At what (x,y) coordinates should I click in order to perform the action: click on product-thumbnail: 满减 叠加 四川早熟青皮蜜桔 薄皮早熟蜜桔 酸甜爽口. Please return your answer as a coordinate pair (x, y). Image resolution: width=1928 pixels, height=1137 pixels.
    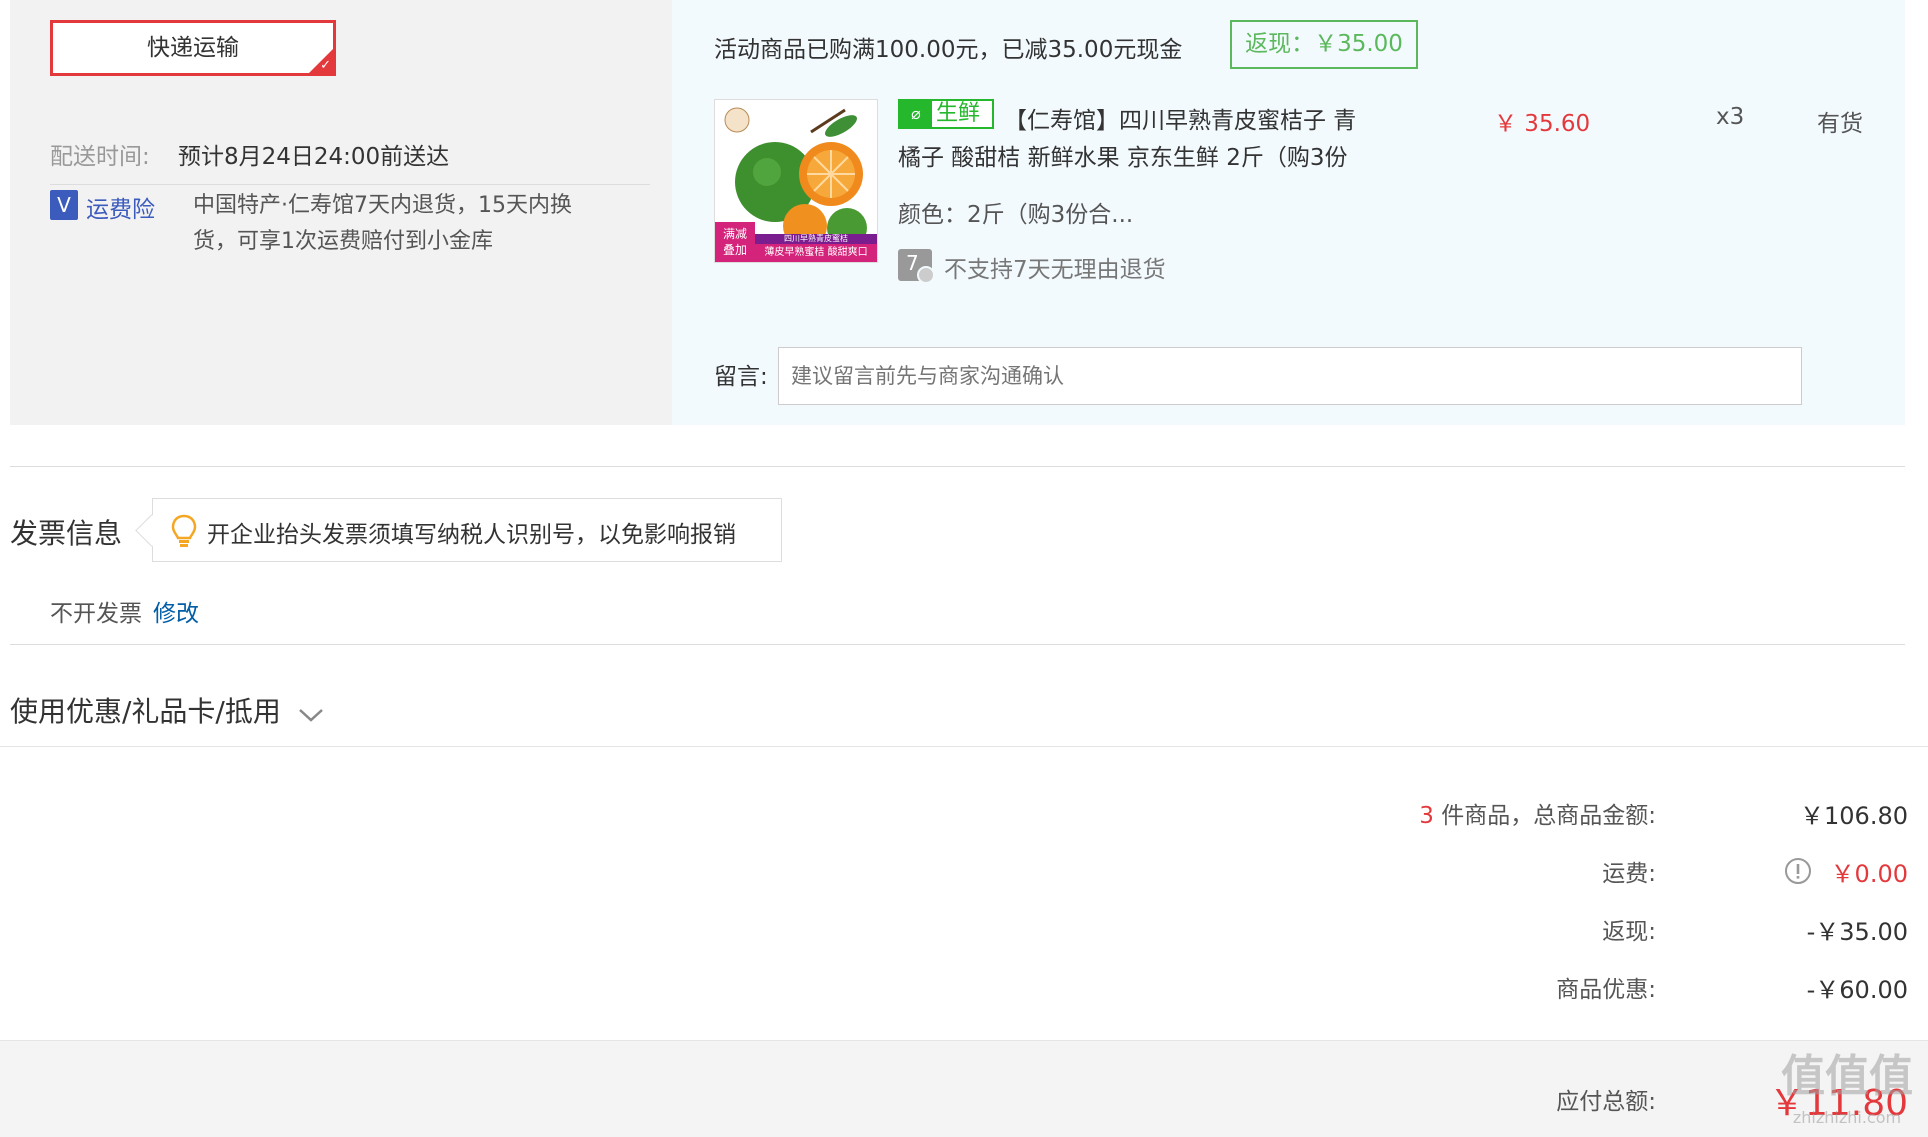
    Looking at the image, I should click on (796, 181).